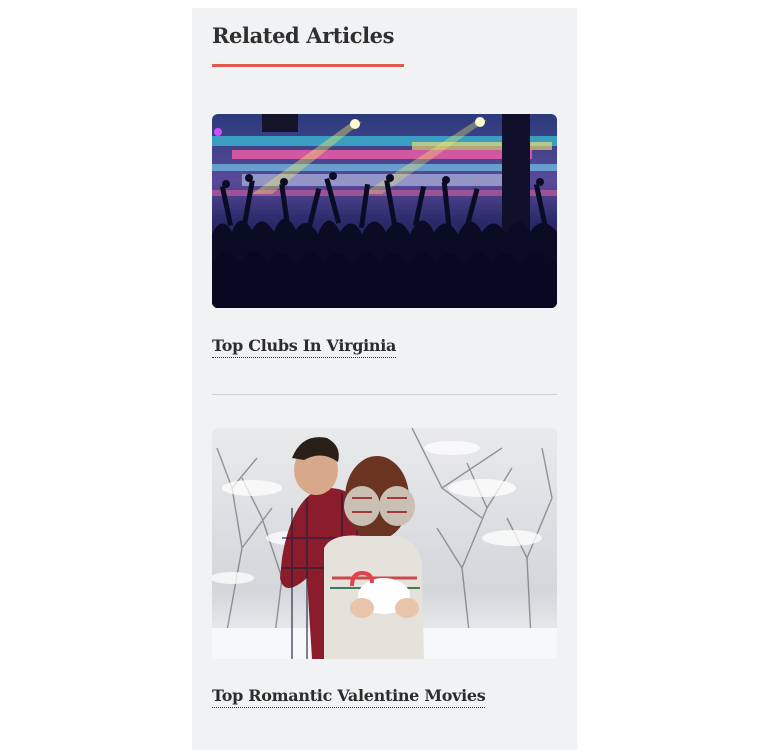 The image size is (775, 750). I want to click on article-title-link-valentine: Top Romantic Valentine Movies, so click(349, 697).